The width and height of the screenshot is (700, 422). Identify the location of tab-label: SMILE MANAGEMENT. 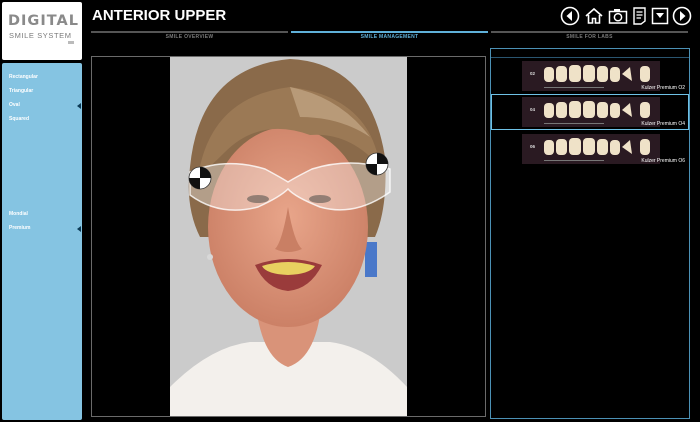
(389, 37).